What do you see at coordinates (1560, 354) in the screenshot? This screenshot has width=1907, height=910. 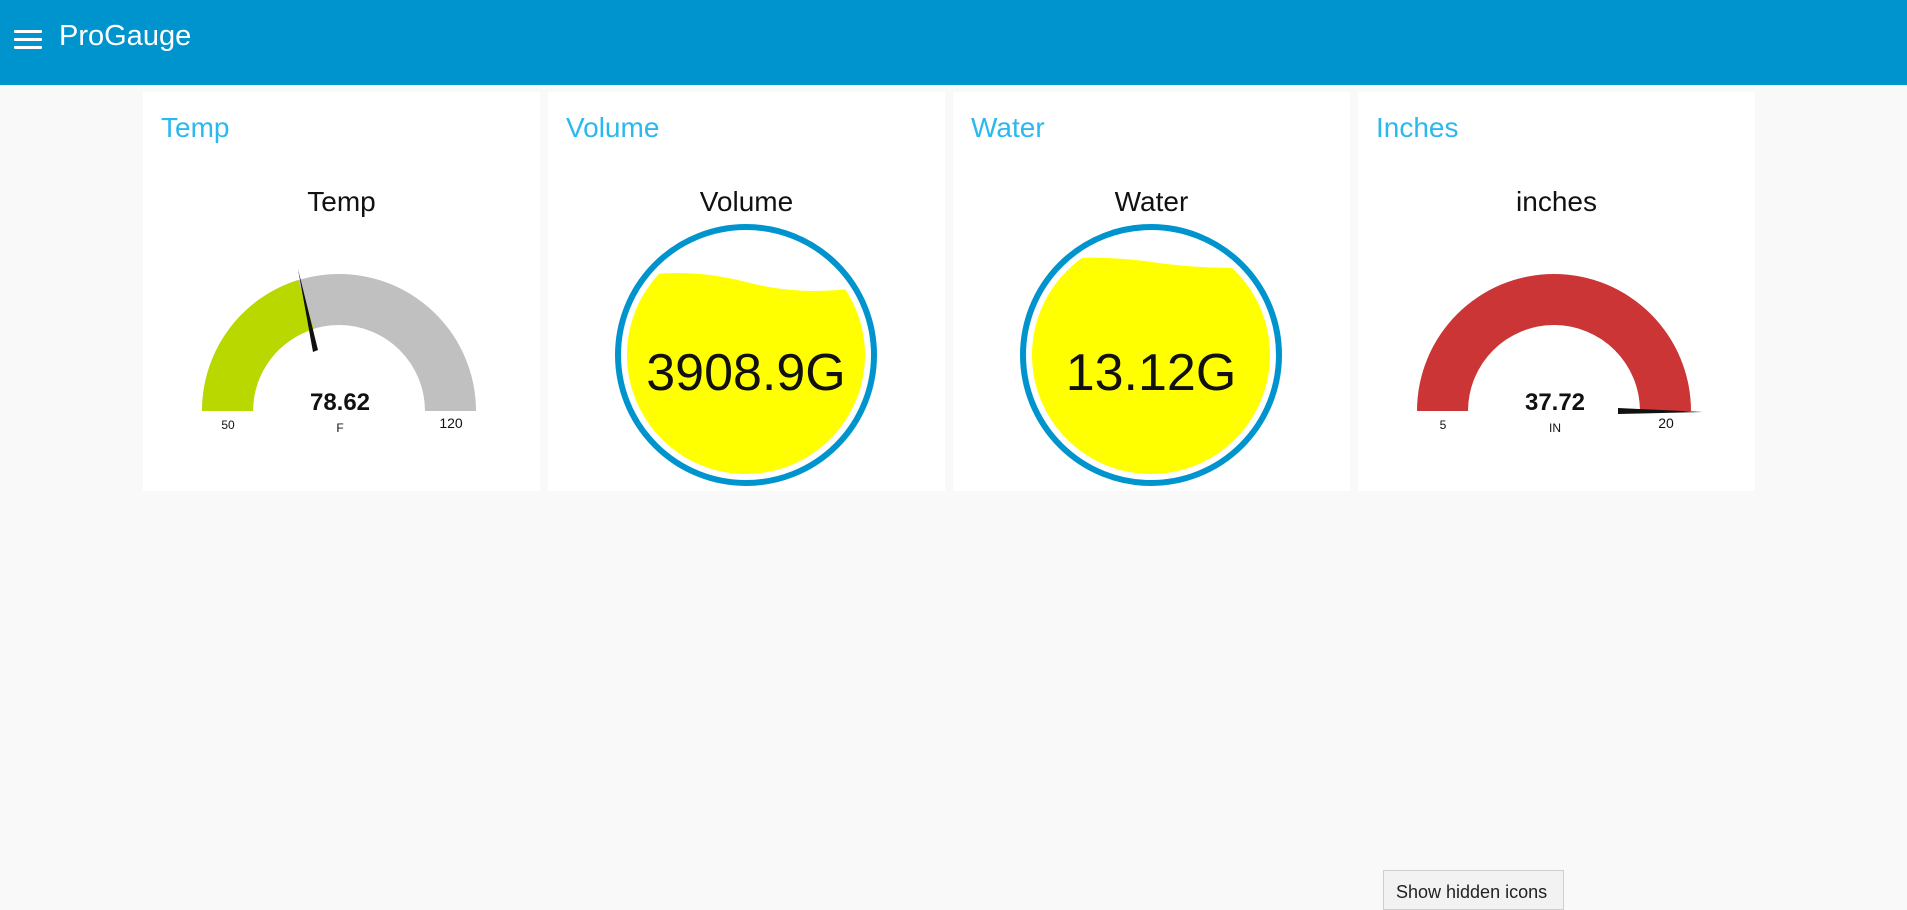 I see `inches-gauge: 37.72 IN 5 20` at bounding box center [1560, 354].